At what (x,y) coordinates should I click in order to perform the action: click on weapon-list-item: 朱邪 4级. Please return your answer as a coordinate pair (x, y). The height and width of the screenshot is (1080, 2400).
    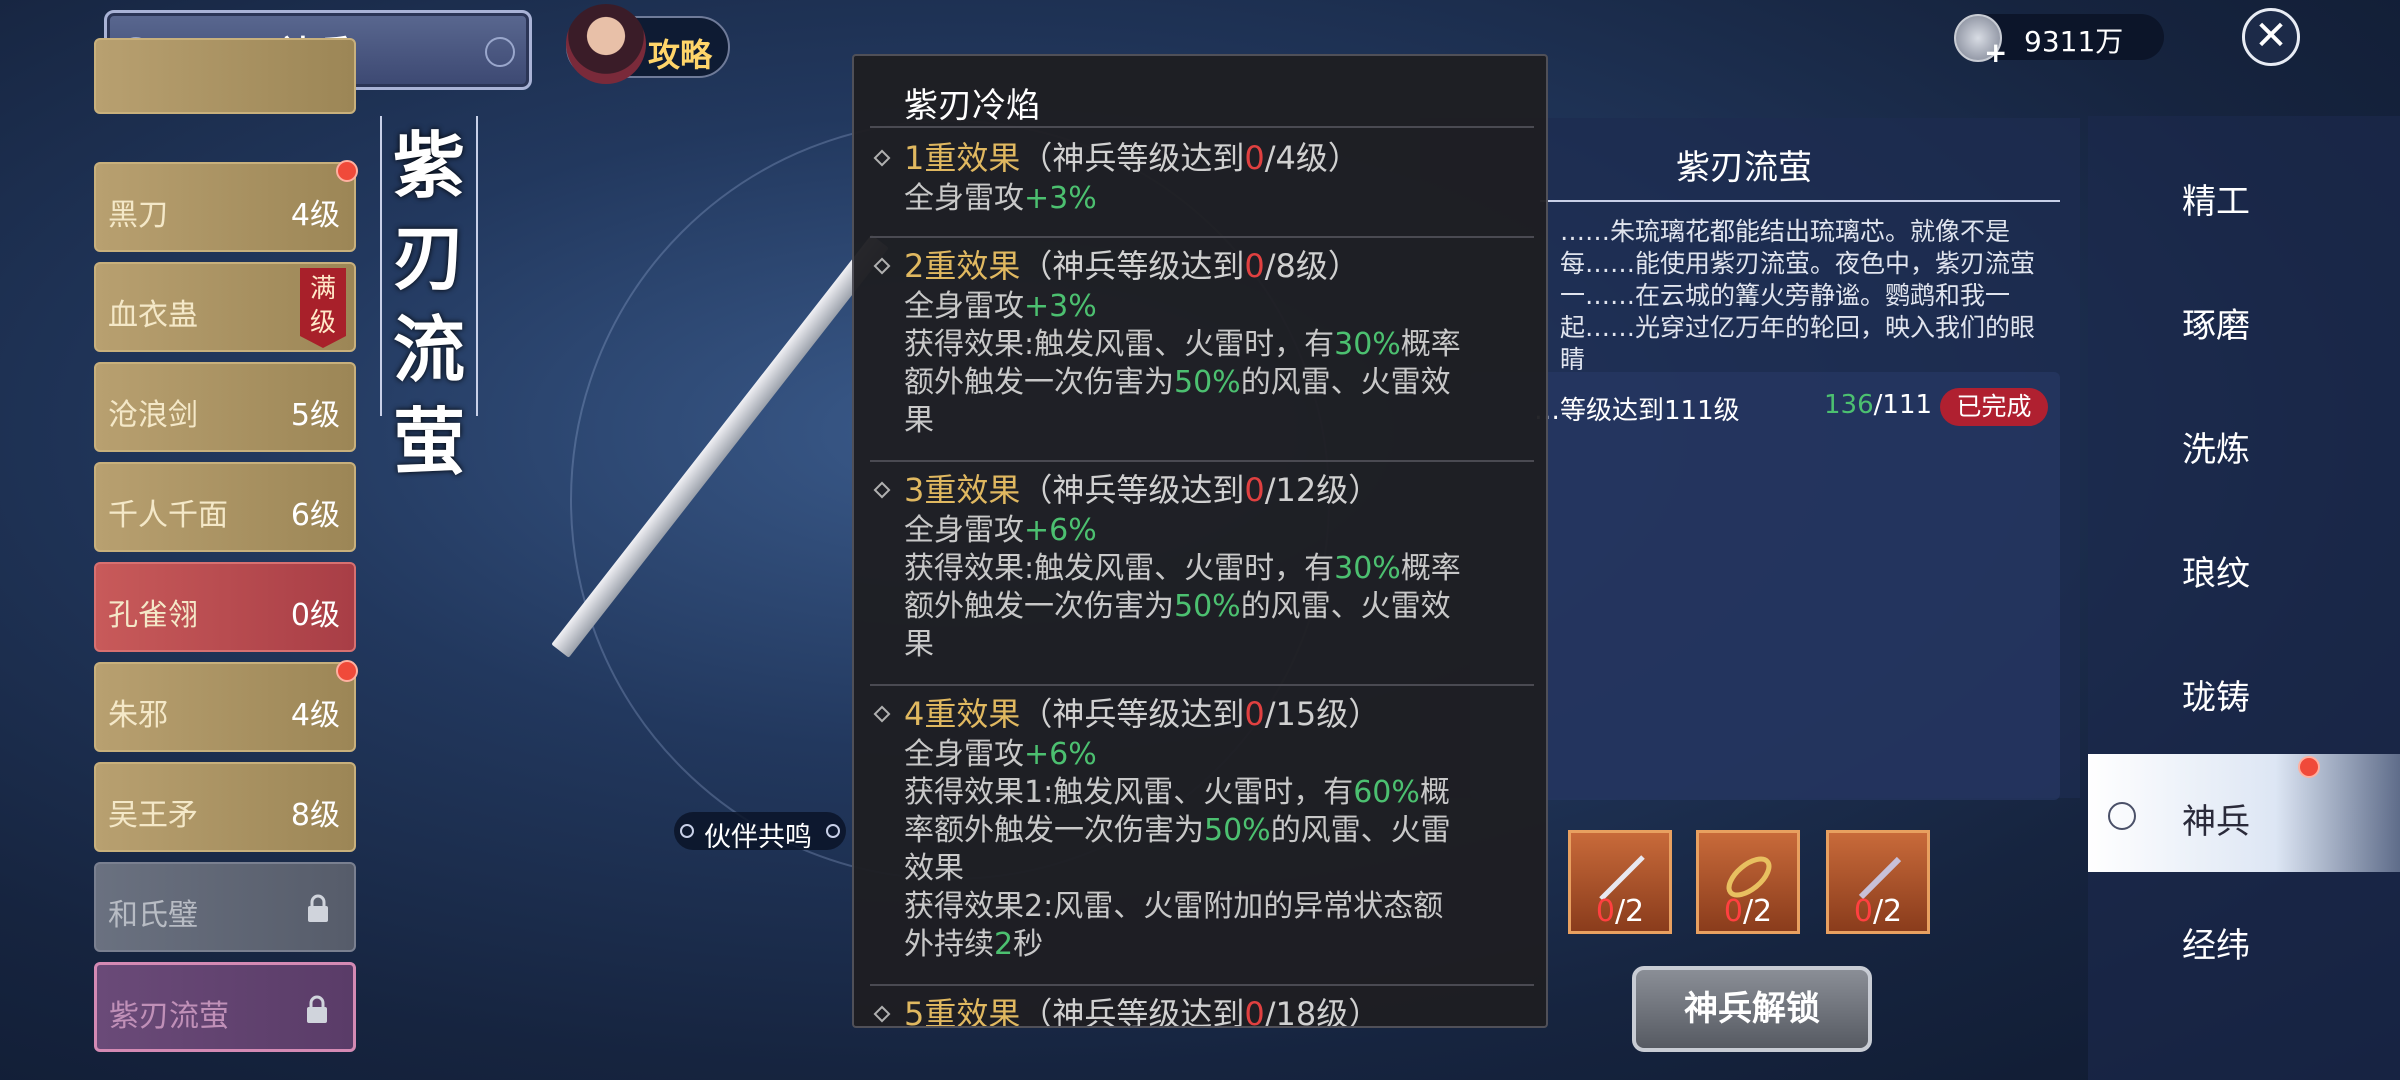
    Looking at the image, I should click on (226, 706).